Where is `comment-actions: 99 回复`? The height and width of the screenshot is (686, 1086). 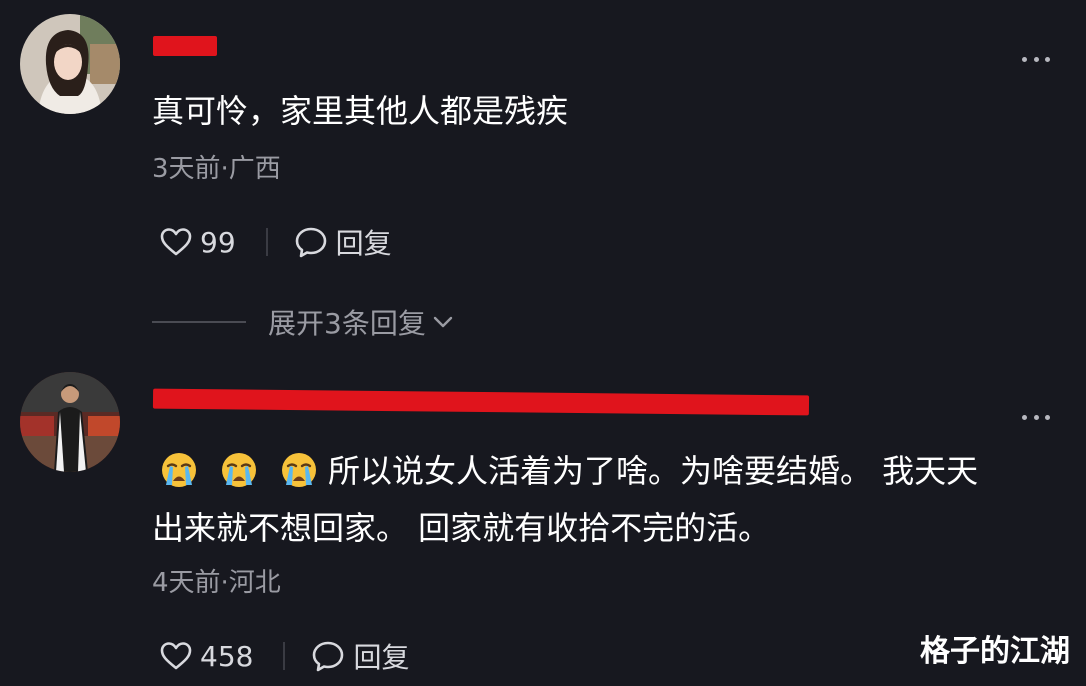 comment-actions: 99 回复 is located at coordinates (276, 242).